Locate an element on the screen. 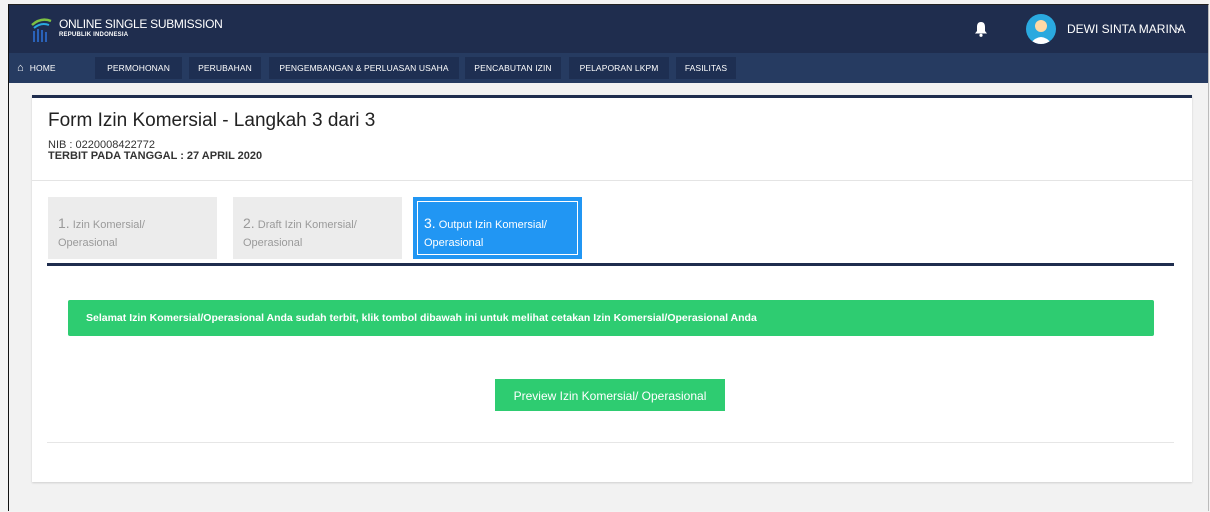 This screenshot has height=512, width=1210. step-label: Output Izin Komersial/ is located at coordinates (492, 225).